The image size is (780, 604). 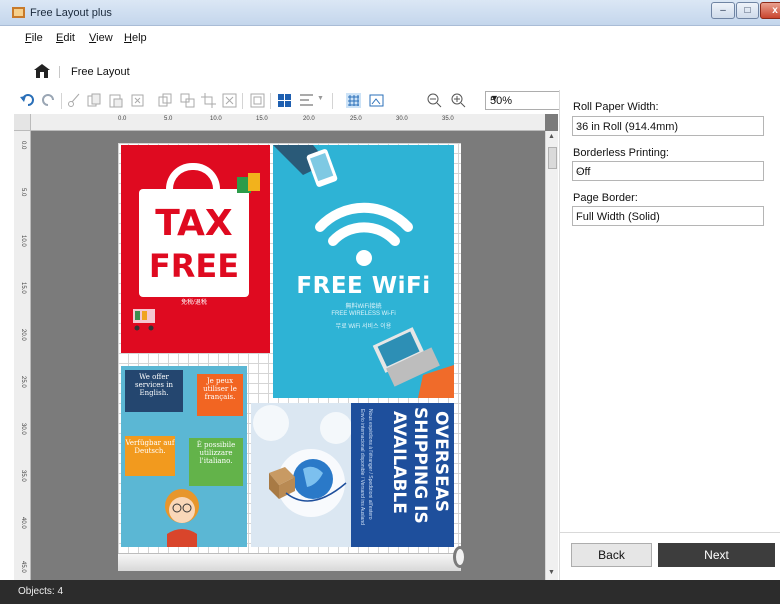 I want to click on image-view-icon, so click(x=376, y=100).